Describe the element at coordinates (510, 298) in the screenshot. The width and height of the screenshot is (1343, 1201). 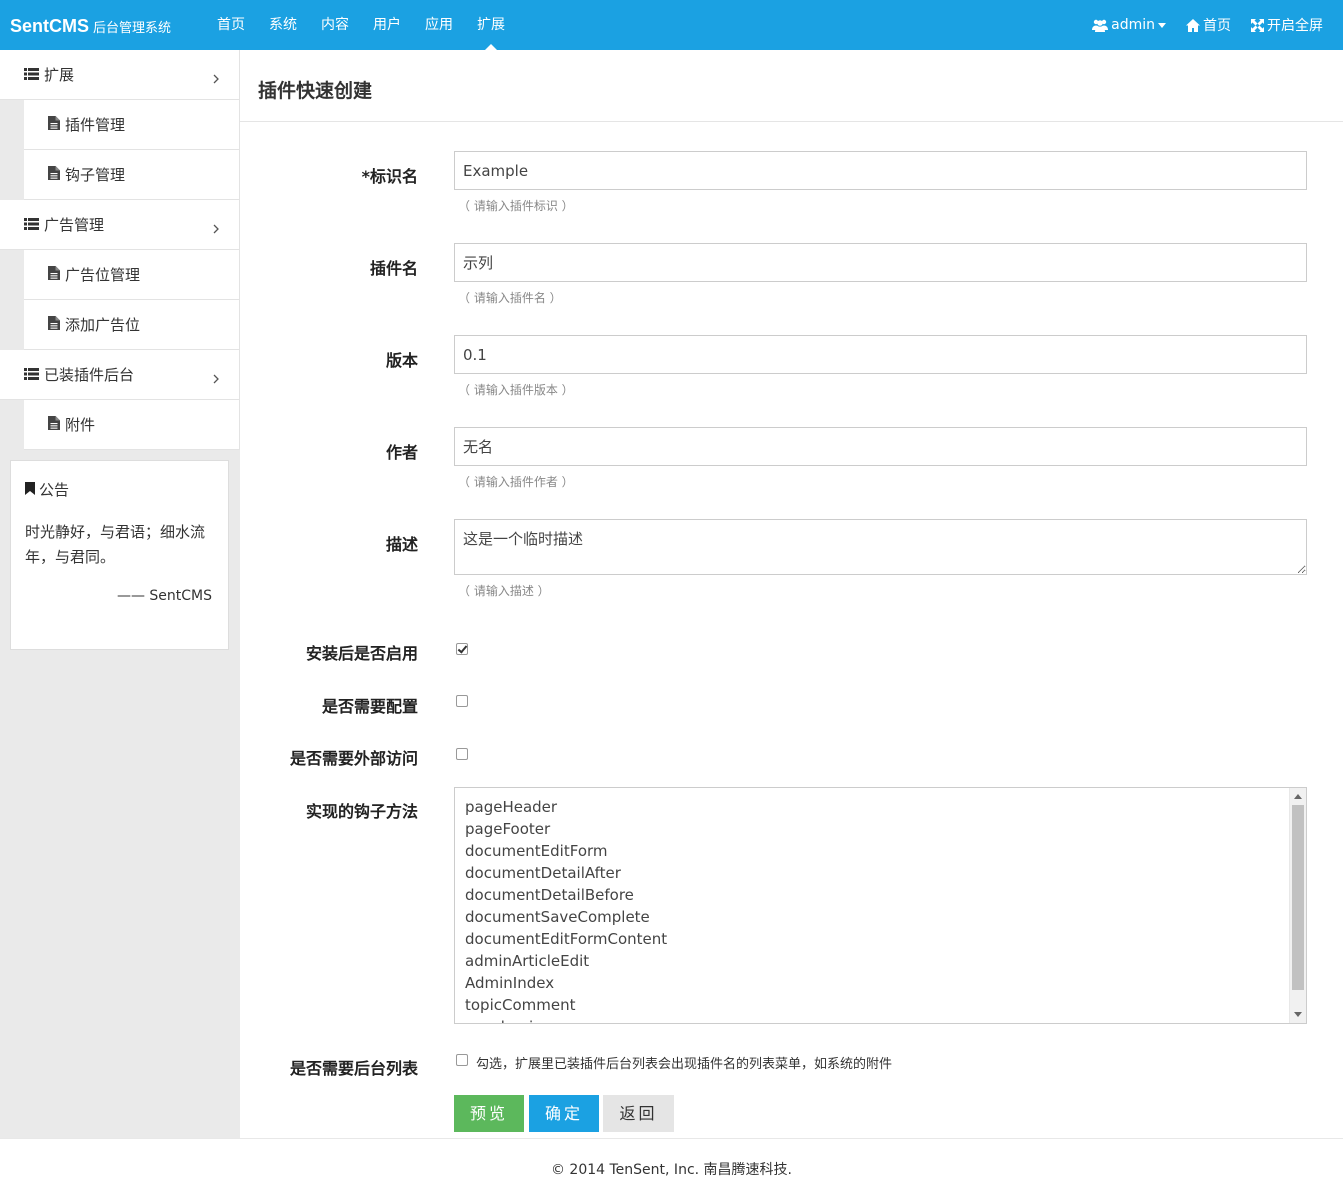
I see `title-help: （ 请输入插件名 ）` at that location.